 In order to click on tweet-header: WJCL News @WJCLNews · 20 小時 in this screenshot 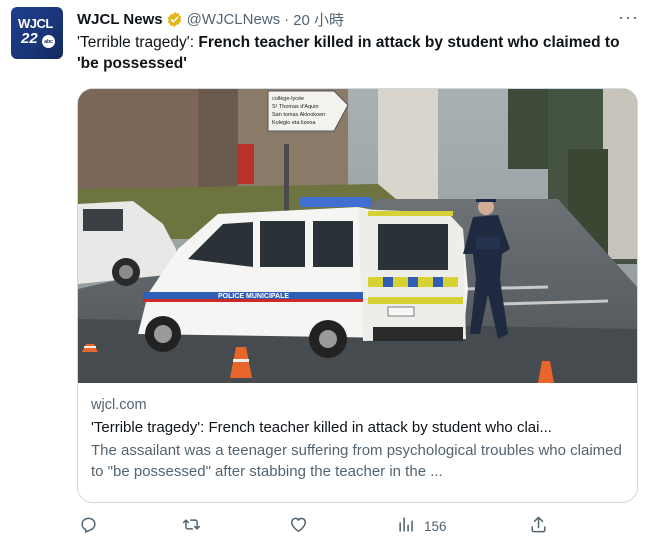, I will do `click(210, 19)`.